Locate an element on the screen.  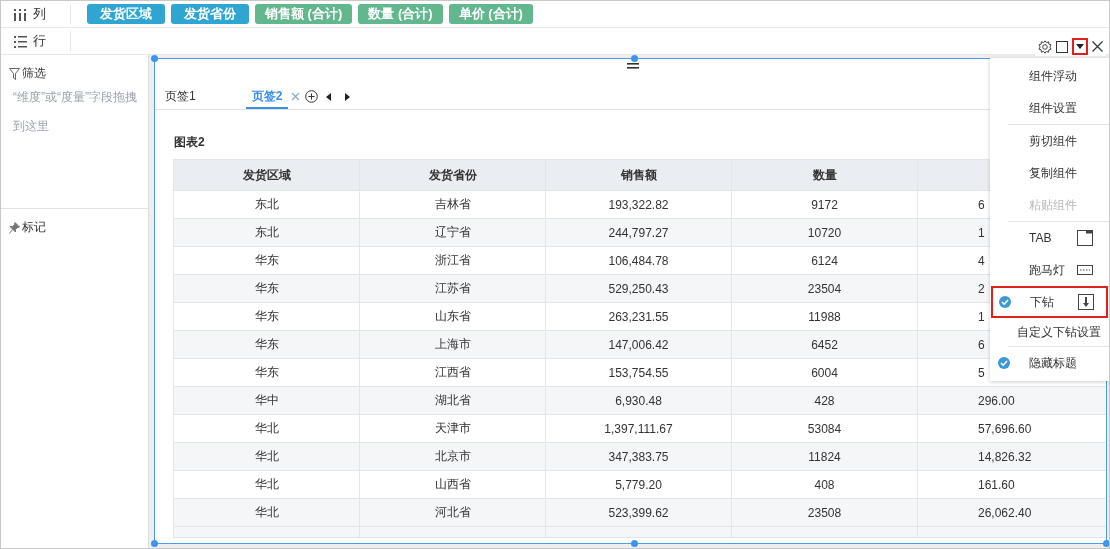
column-header: 销售额 is located at coordinates (638, 175).